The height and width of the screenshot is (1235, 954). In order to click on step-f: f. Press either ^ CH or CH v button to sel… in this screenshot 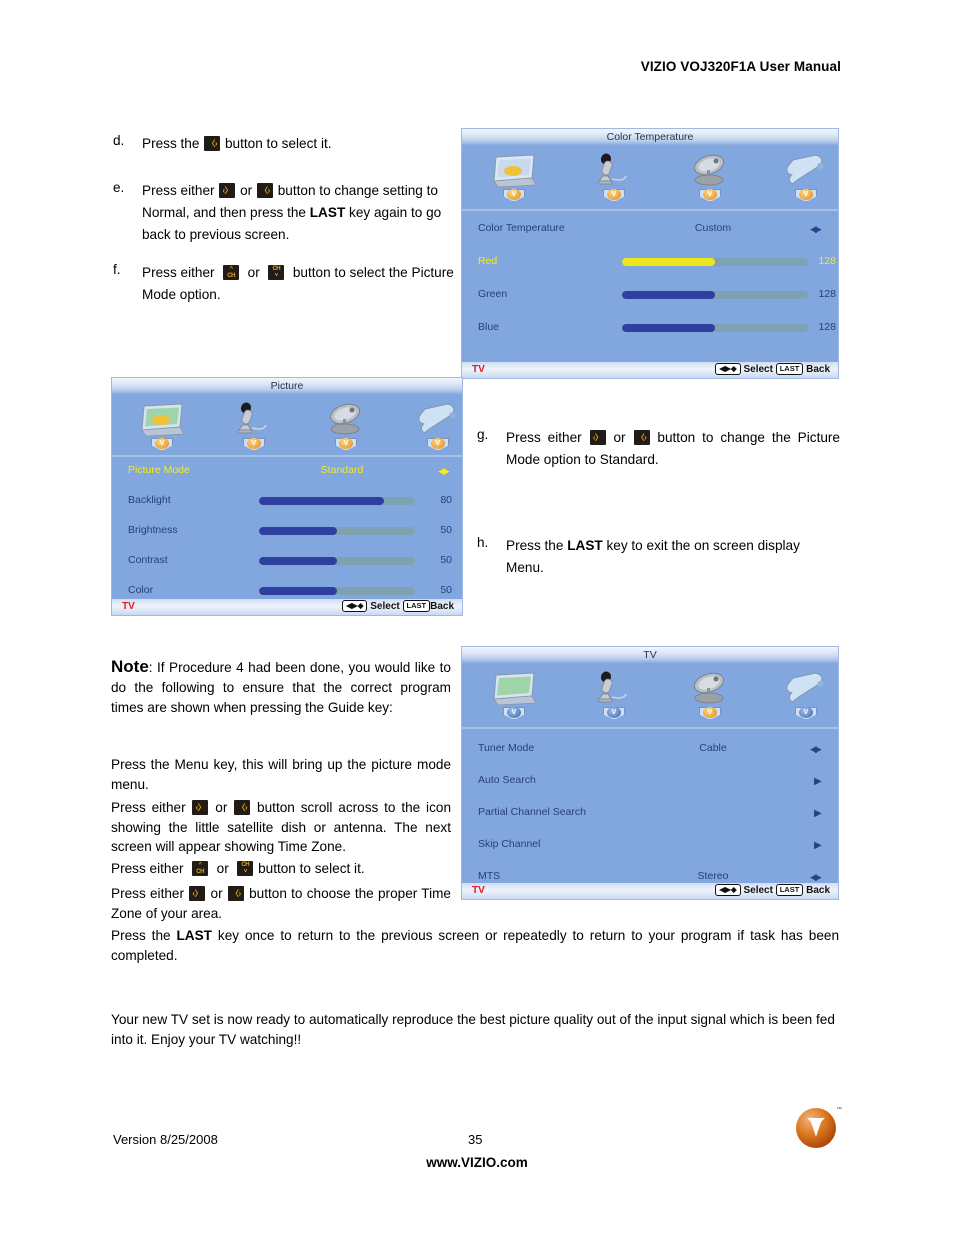, I will do `click(285, 284)`.